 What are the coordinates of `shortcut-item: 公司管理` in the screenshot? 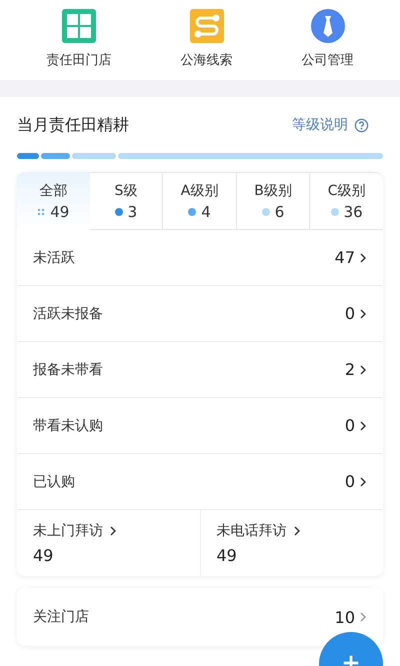 It's located at (328, 34).